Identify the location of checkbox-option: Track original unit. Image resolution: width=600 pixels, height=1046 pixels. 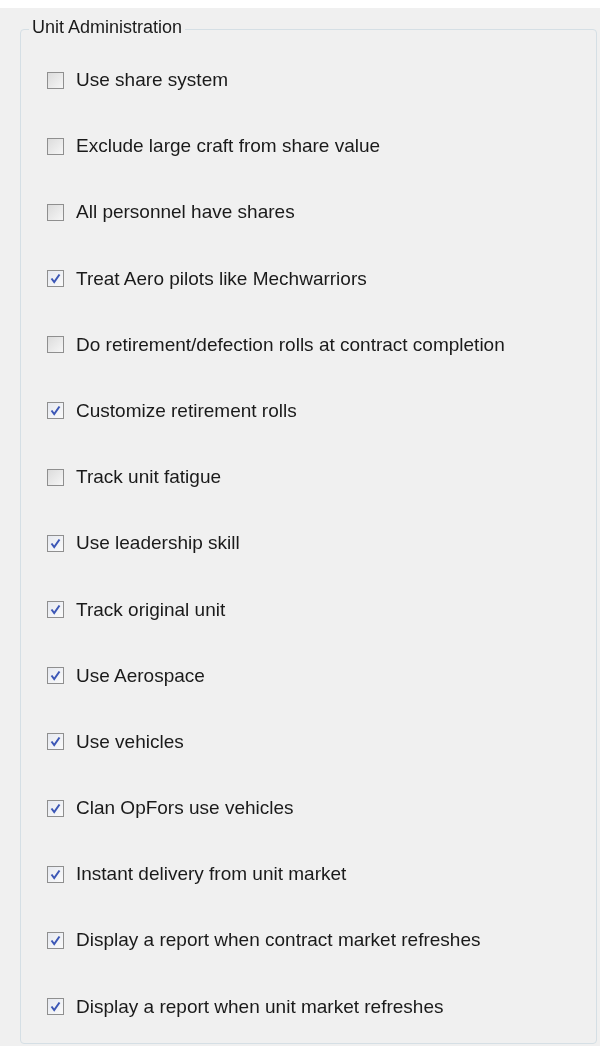
(321, 609).